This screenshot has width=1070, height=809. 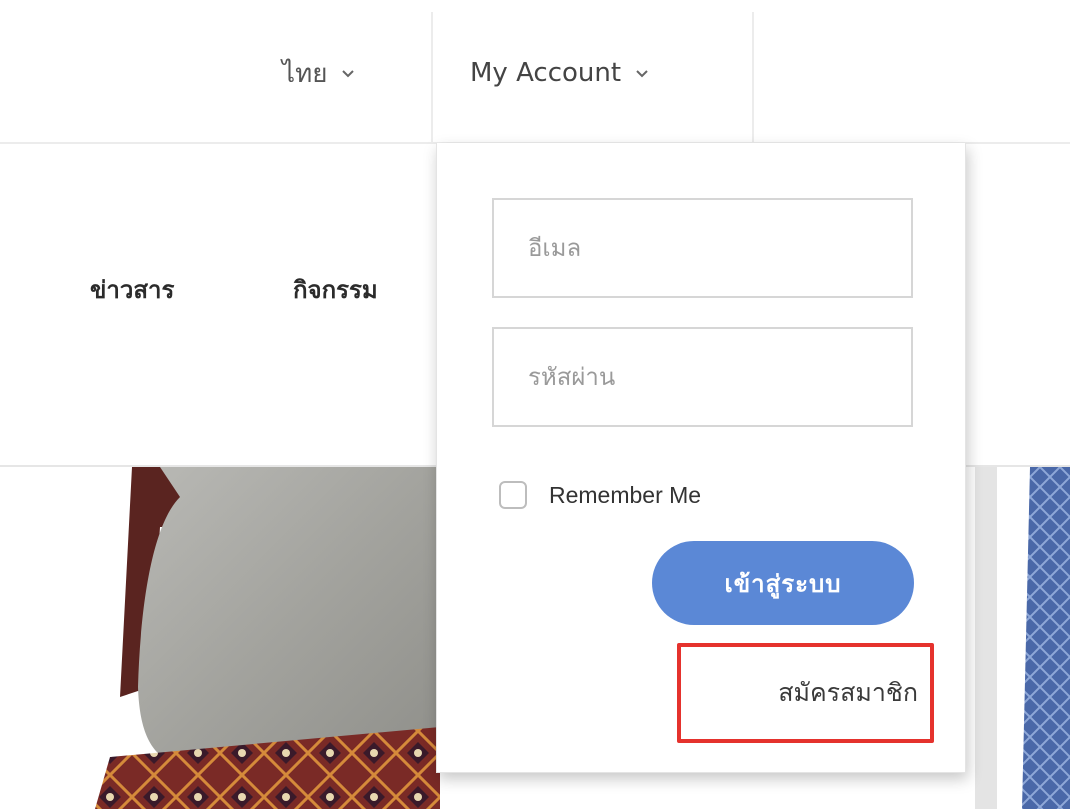 What do you see at coordinates (702, 248) in the screenshot?
I see `email-field` at bounding box center [702, 248].